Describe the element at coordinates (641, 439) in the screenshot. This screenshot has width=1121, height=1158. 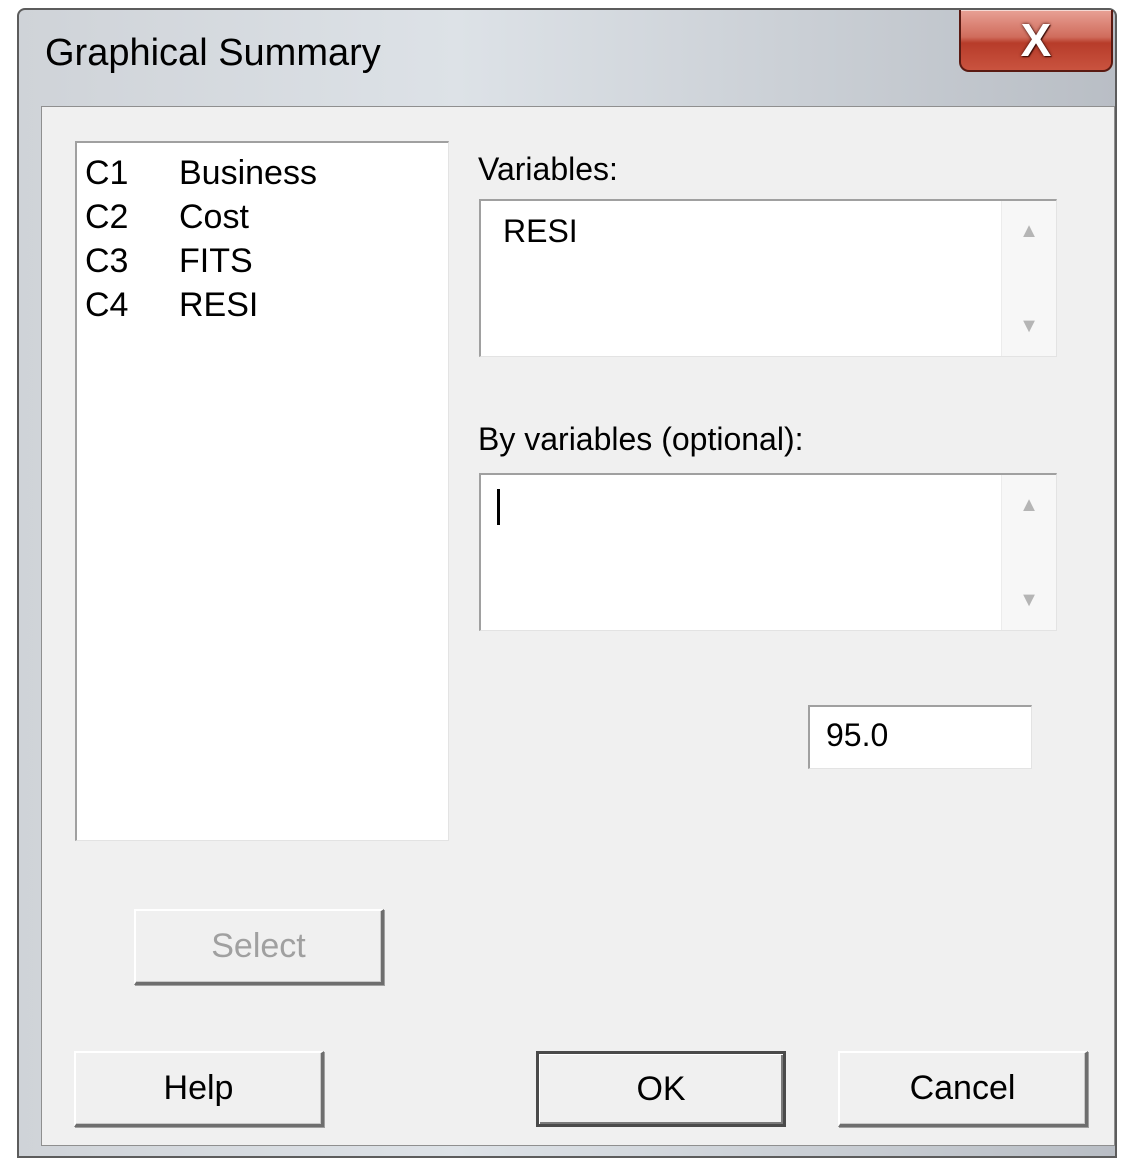
I see `by-variables-label: By variables (optional):` at that location.